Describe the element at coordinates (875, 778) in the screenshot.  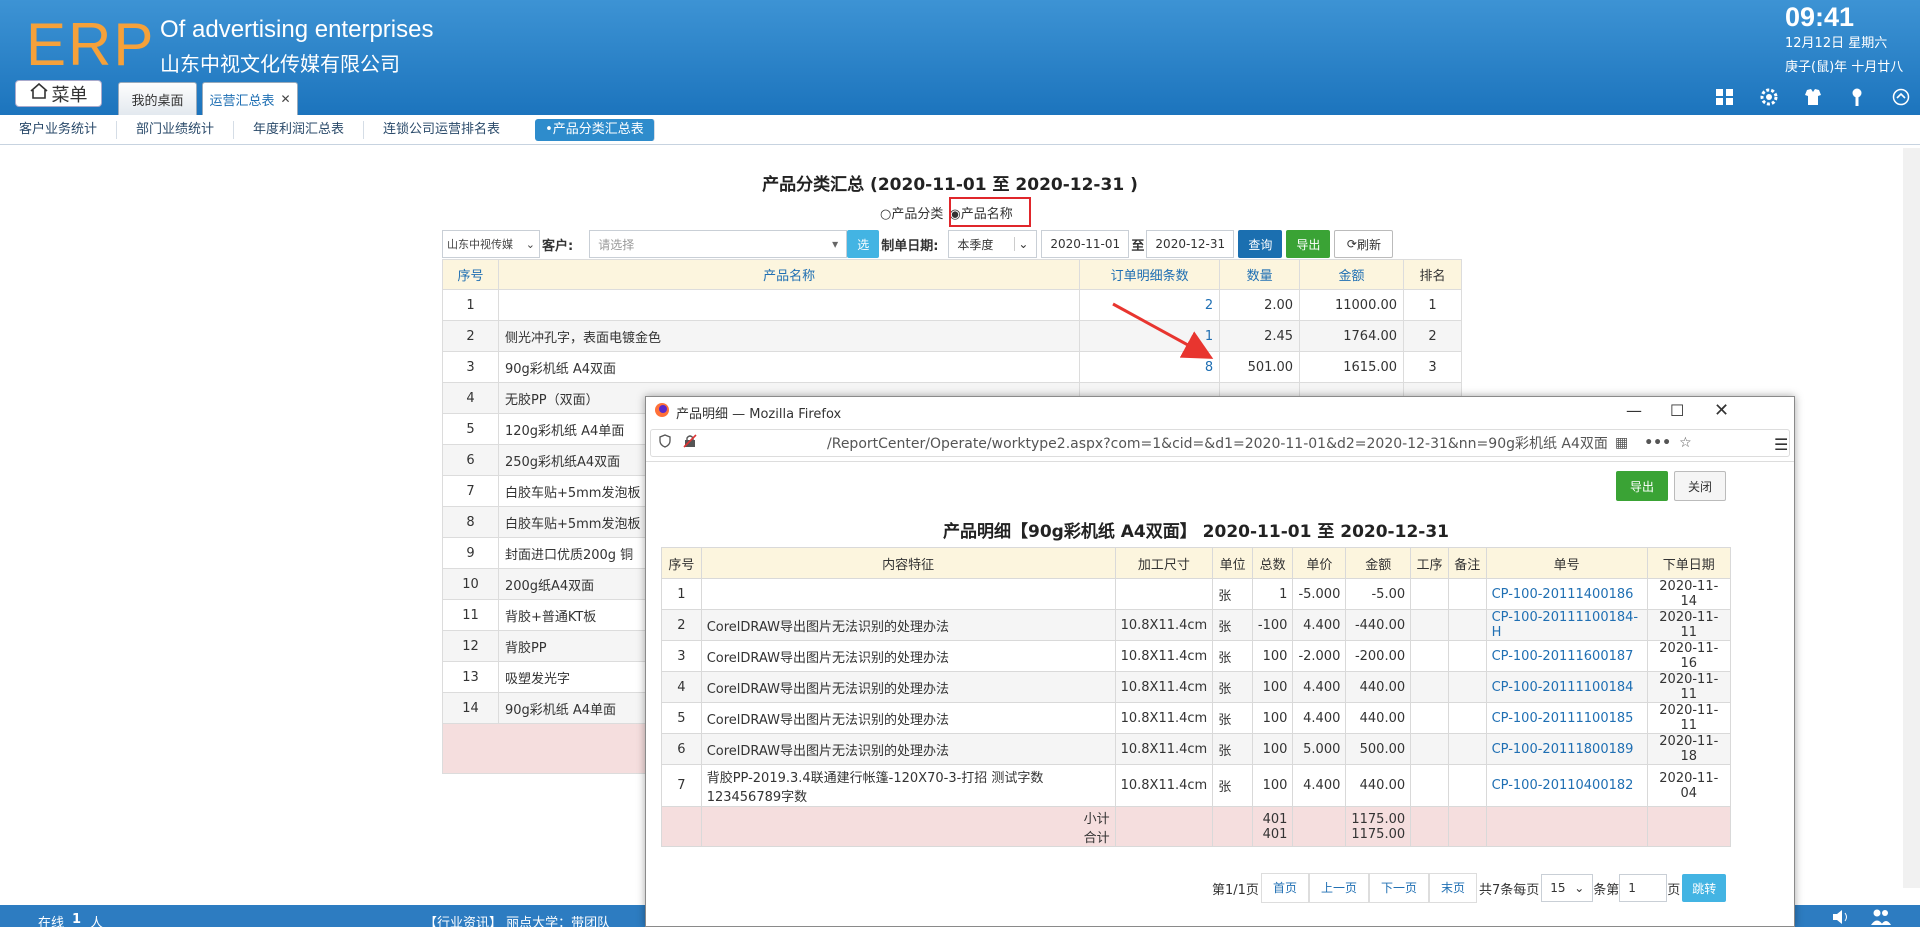
I see `content-line: 背胶PP-2019.3.4联通建行帐篷-120X70-3-打招 测试字数` at that location.